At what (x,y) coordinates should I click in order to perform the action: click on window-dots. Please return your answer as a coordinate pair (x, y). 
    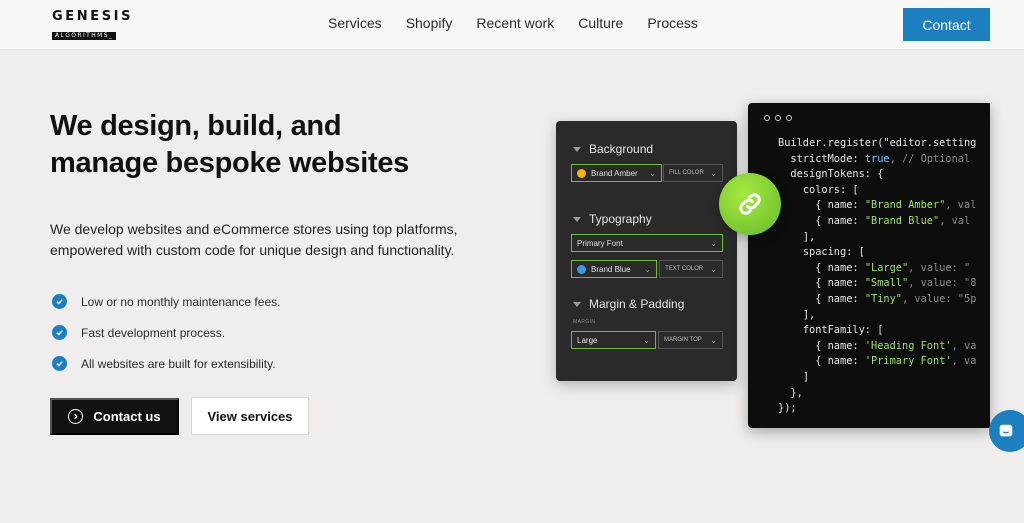
    Looking at the image, I should click on (778, 118).